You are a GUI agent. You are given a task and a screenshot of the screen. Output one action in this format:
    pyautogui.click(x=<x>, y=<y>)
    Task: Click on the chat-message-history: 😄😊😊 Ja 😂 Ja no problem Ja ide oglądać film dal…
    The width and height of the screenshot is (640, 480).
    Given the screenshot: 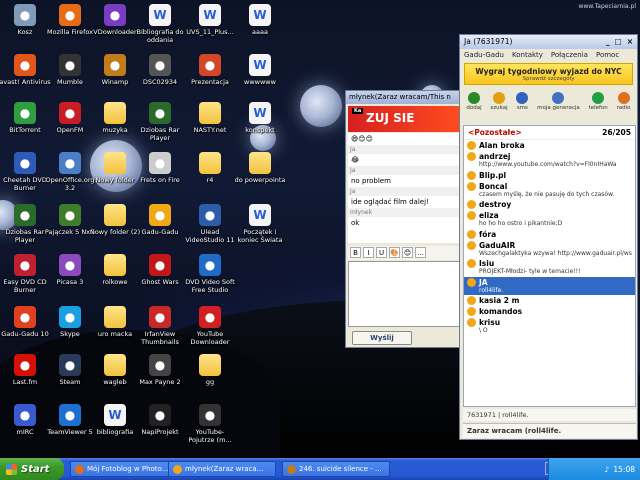 What is the action you would take?
    pyautogui.click(x=404, y=188)
    